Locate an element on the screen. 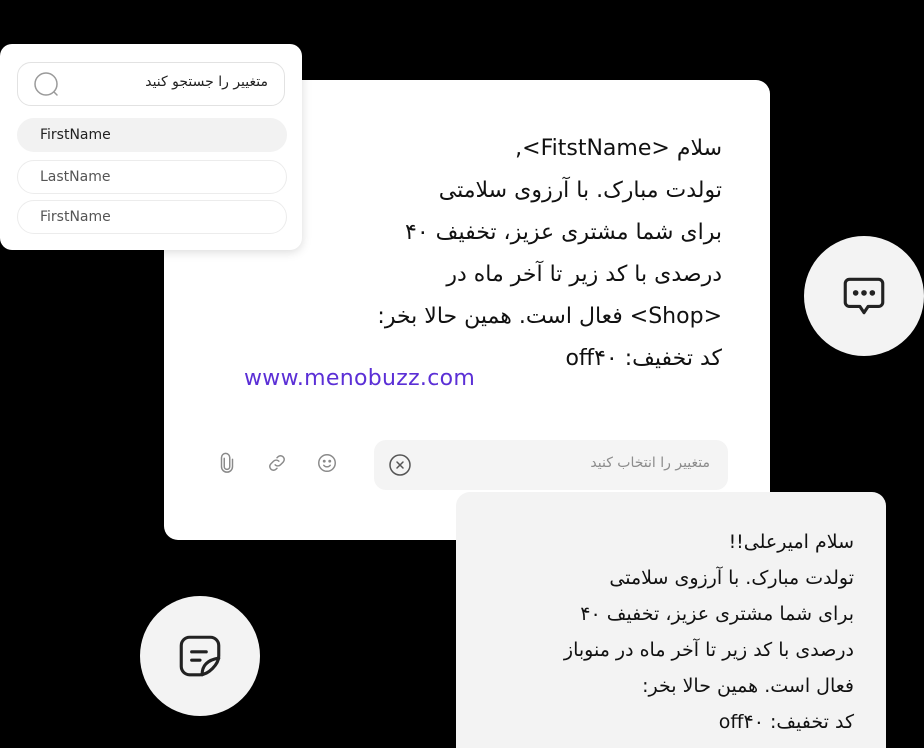 Image resolution: width=924 pixels, height=748 pixels. variable-select: متغییر را انتخاب کنید is located at coordinates (551, 465).